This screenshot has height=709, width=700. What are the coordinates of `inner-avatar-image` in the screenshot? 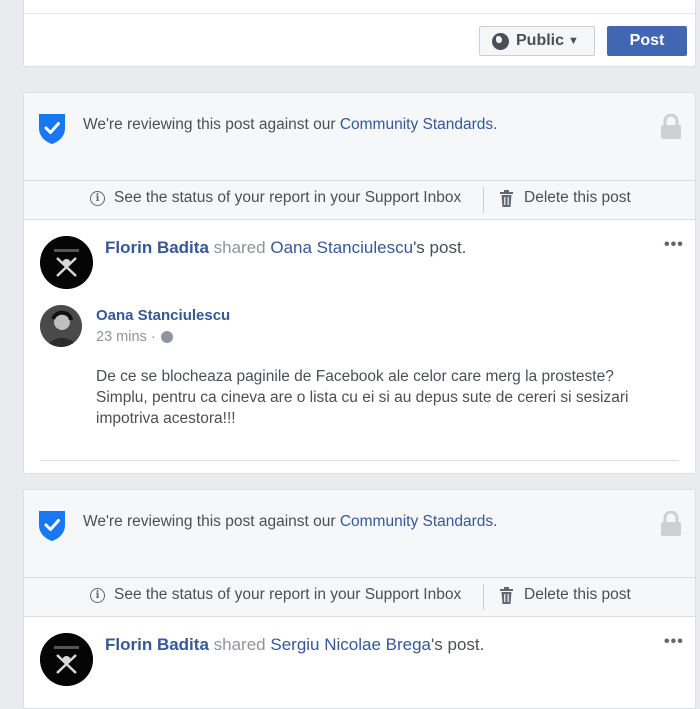 It's located at (61, 326).